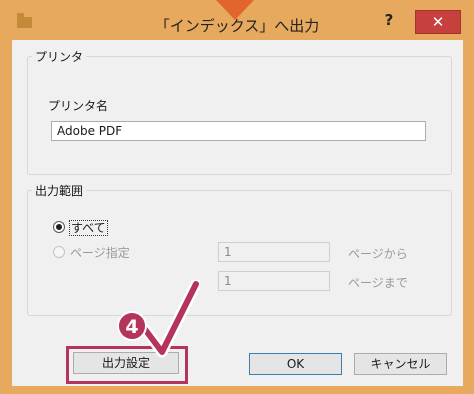 The image size is (474, 394). What do you see at coordinates (59, 227) in the screenshot?
I see `radio-all` at bounding box center [59, 227].